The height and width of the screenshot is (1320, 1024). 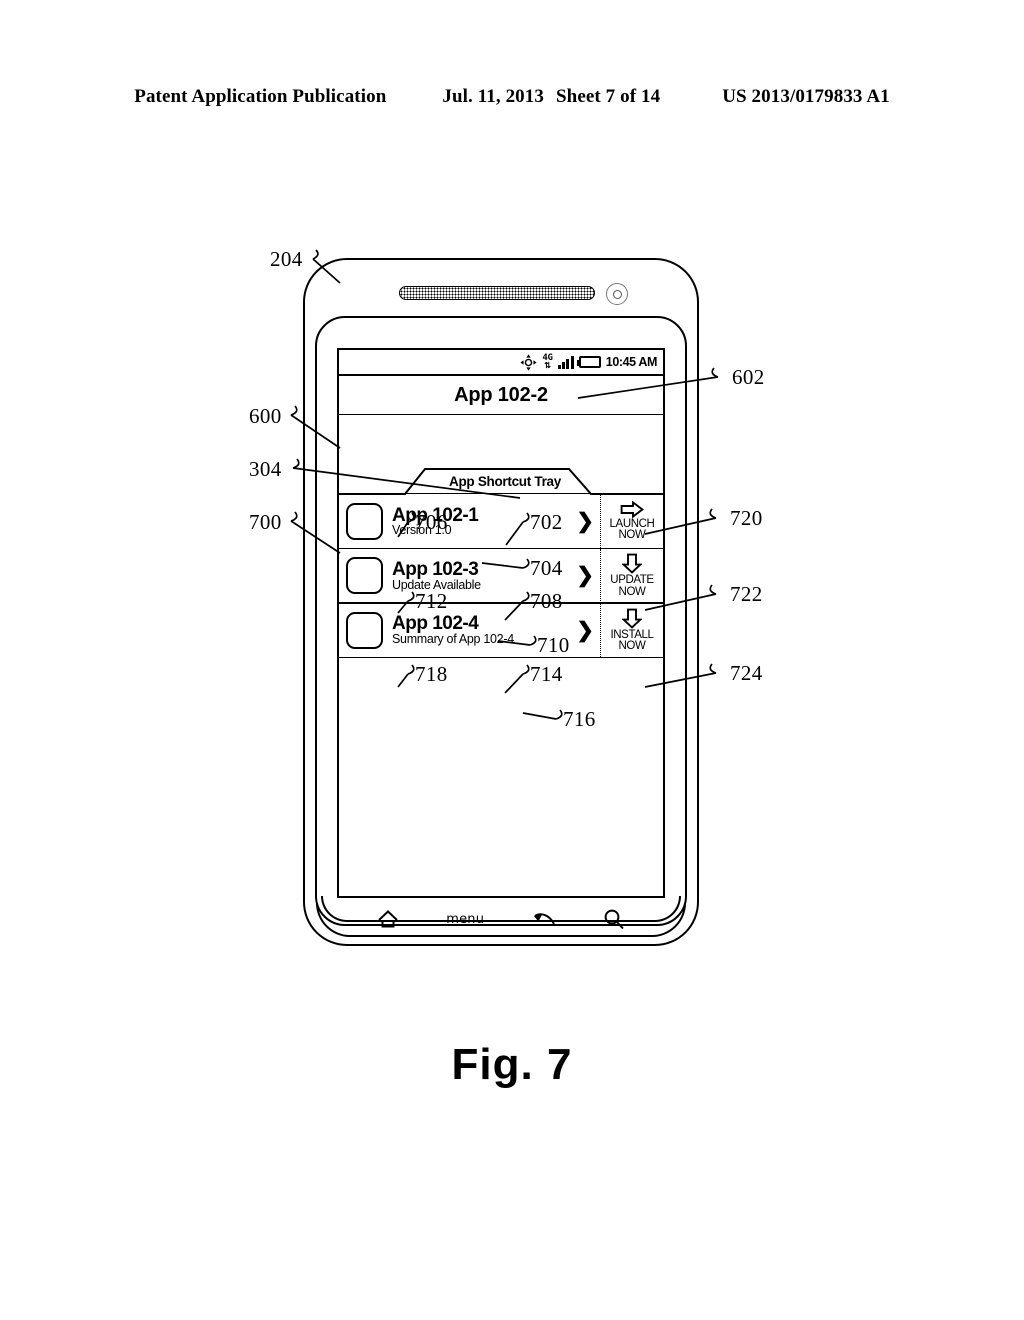 I want to click on header-patent-number: US 2013/0179833 A1, so click(x=806, y=96).